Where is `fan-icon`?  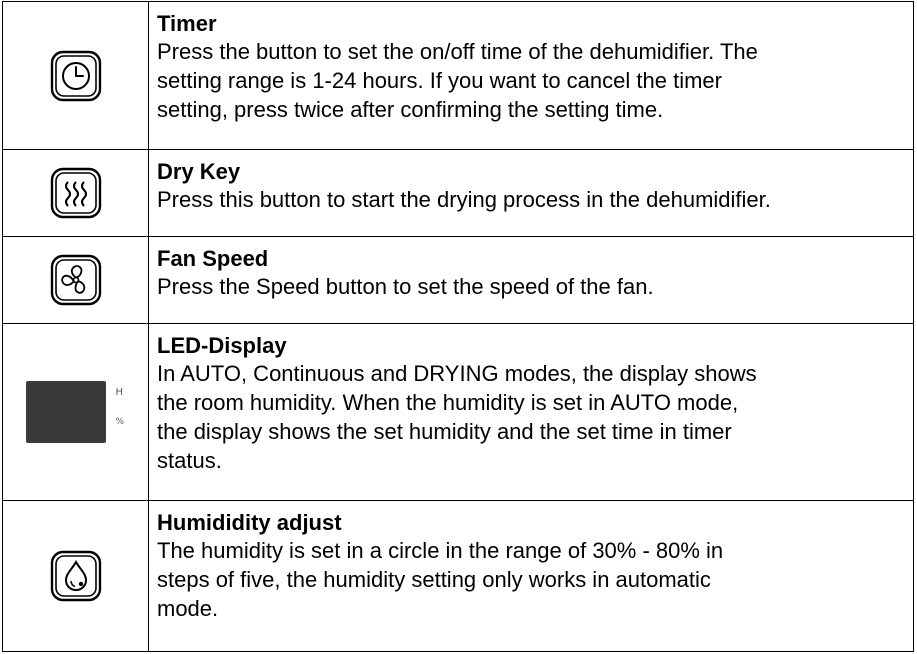
fan-icon is located at coordinates (75, 280).